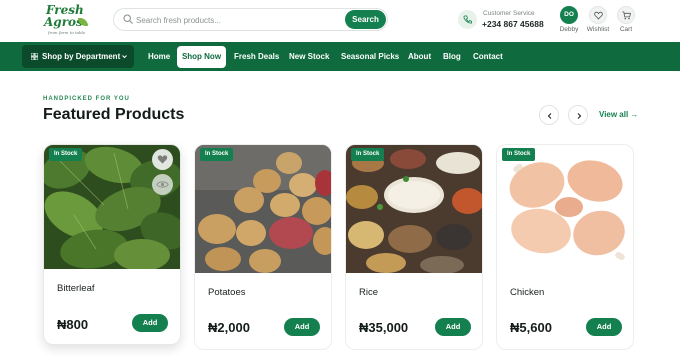 Image resolution: width=680 pixels, height=362 pixels. I want to click on search-bar: Search, so click(250, 19).